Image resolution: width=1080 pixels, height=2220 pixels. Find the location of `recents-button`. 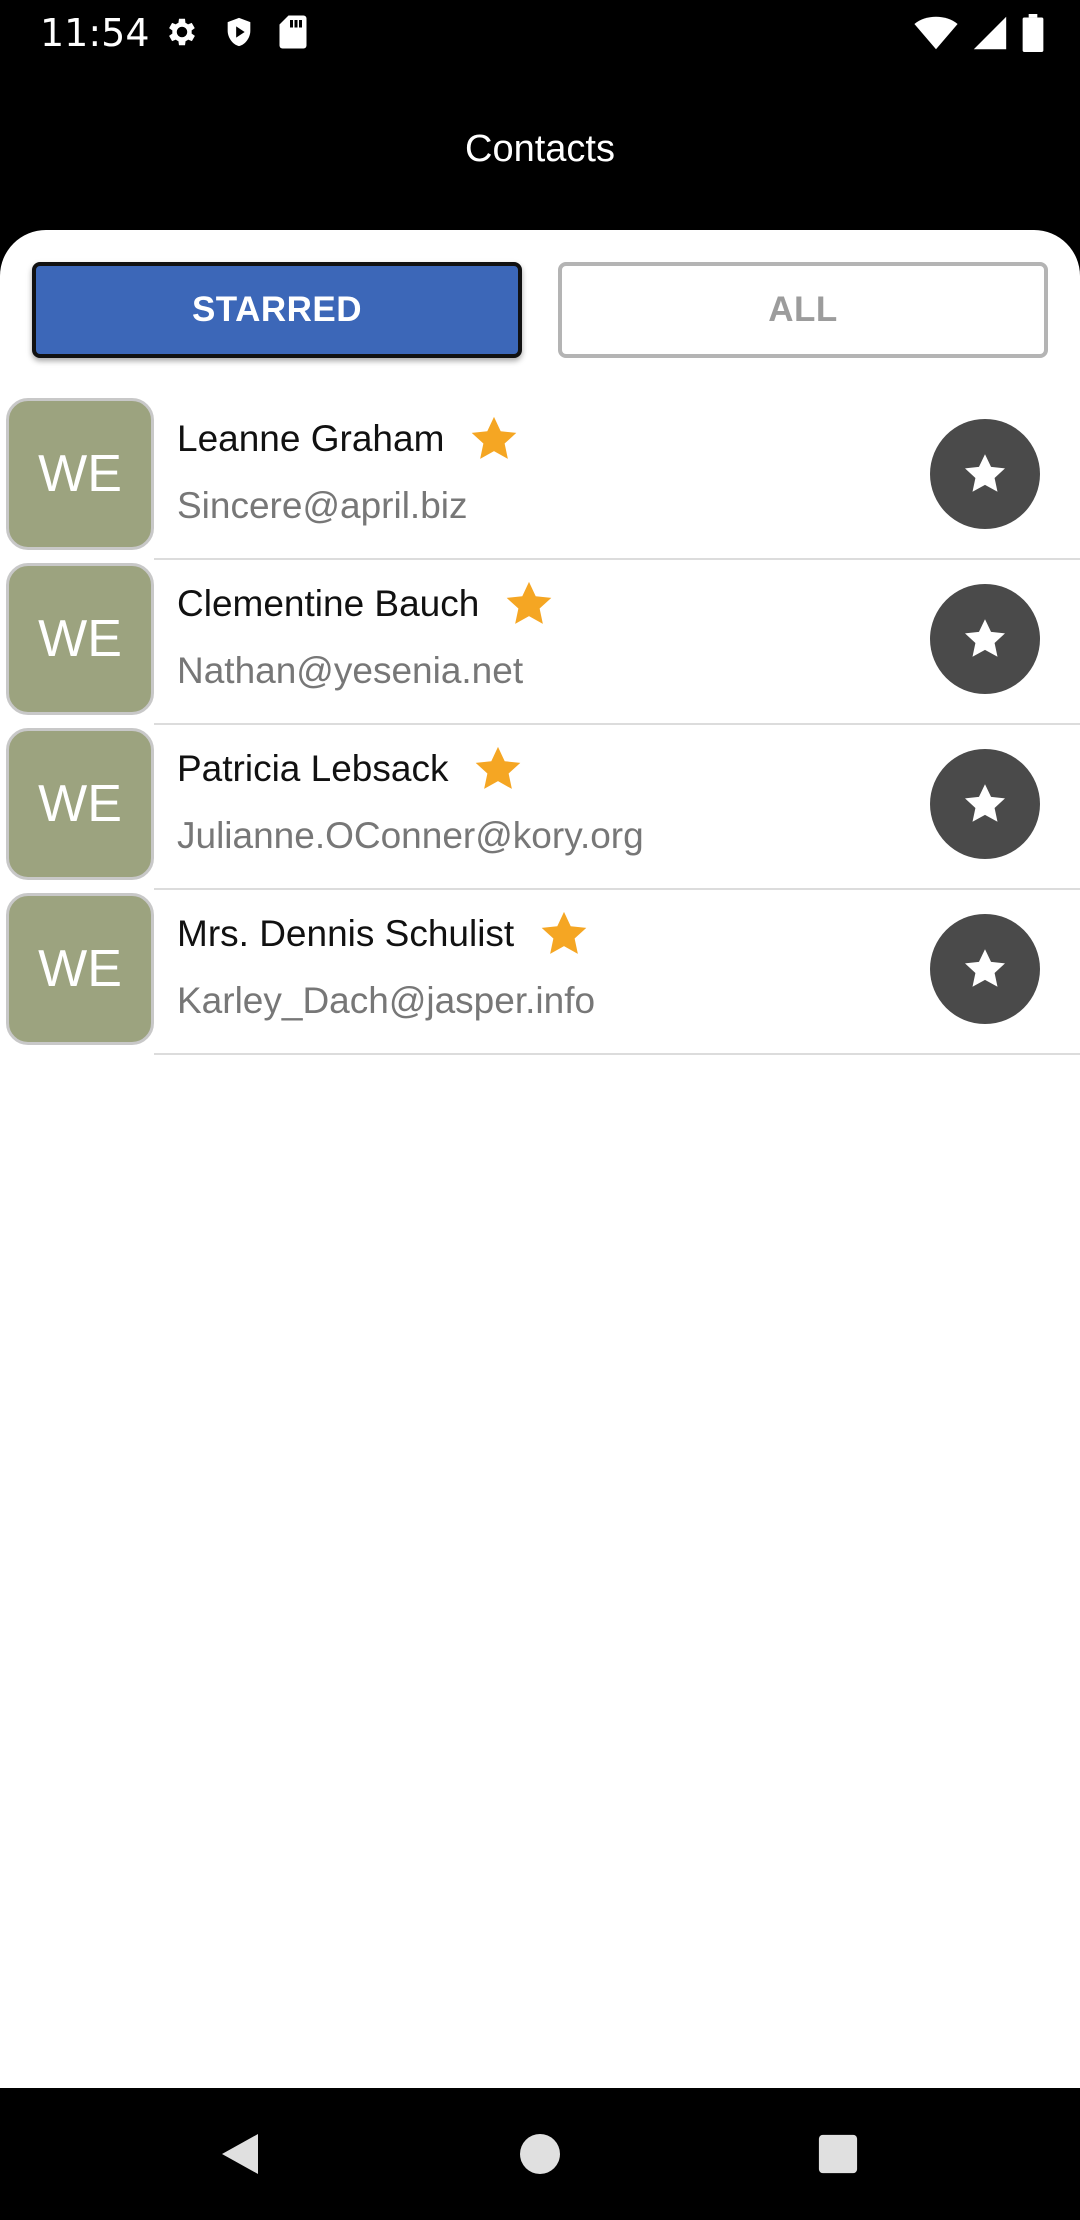

recents-button is located at coordinates (838, 2154).